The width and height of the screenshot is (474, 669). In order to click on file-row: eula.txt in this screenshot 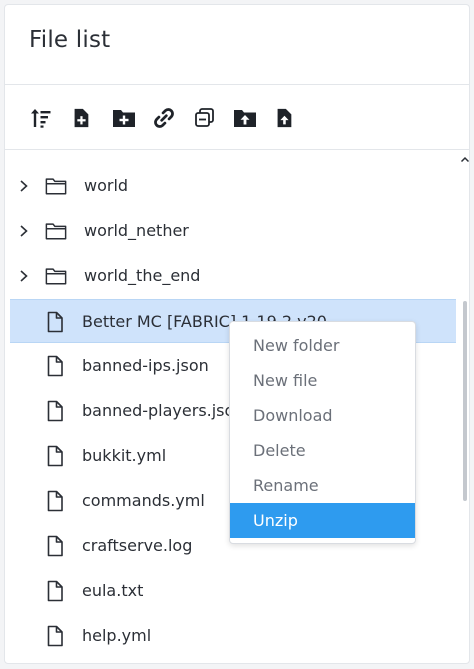, I will do `click(233, 591)`.